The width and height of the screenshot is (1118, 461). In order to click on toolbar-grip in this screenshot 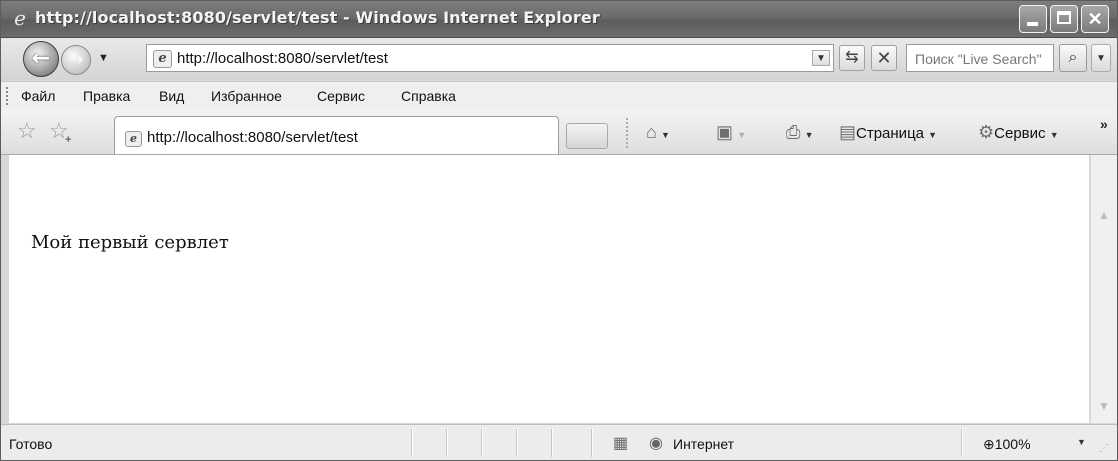, I will do `click(8, 96)`.